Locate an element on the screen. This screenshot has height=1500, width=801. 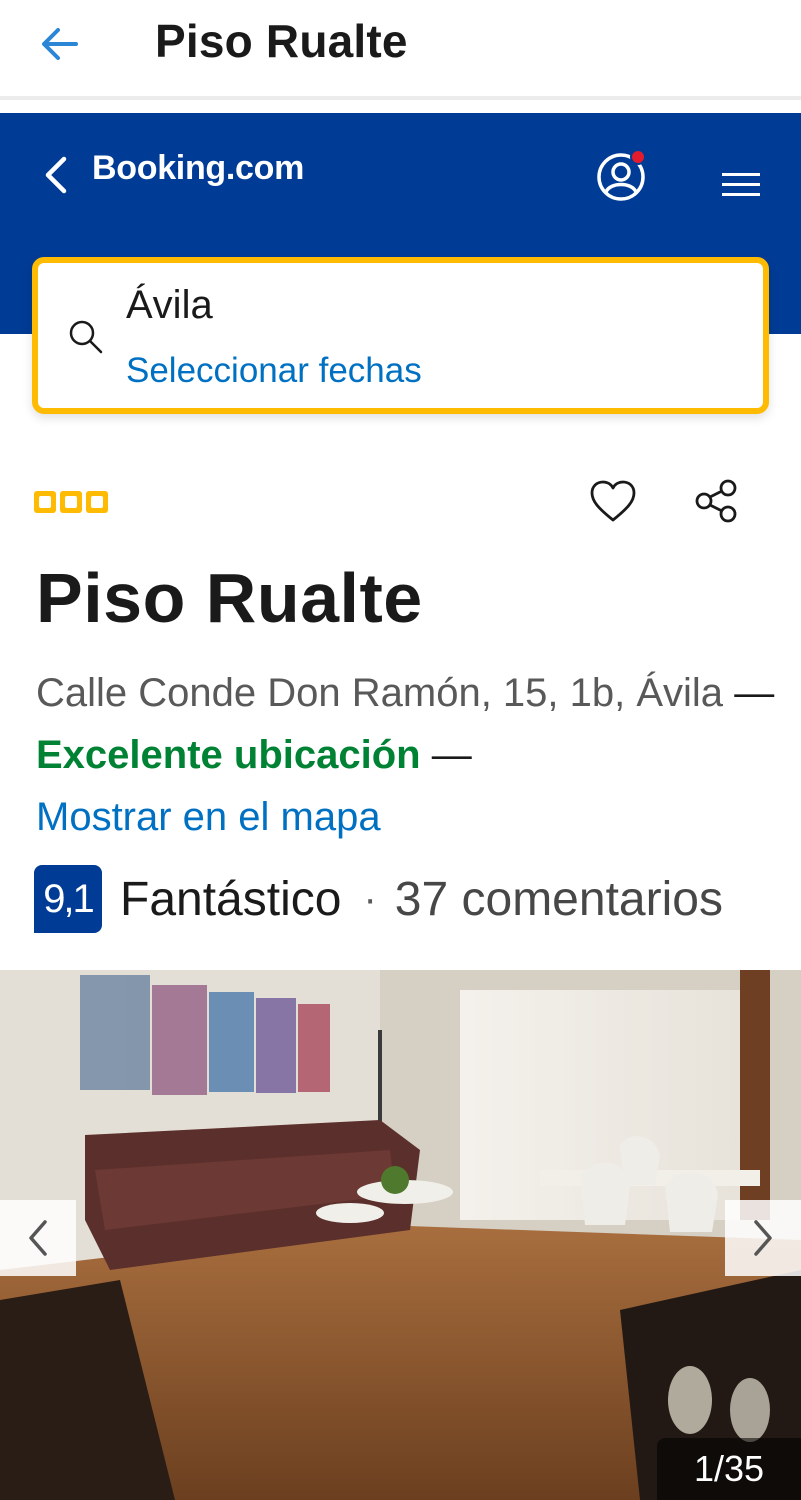
review-score-badge: 9,1 is located at coordinates (68, 899).